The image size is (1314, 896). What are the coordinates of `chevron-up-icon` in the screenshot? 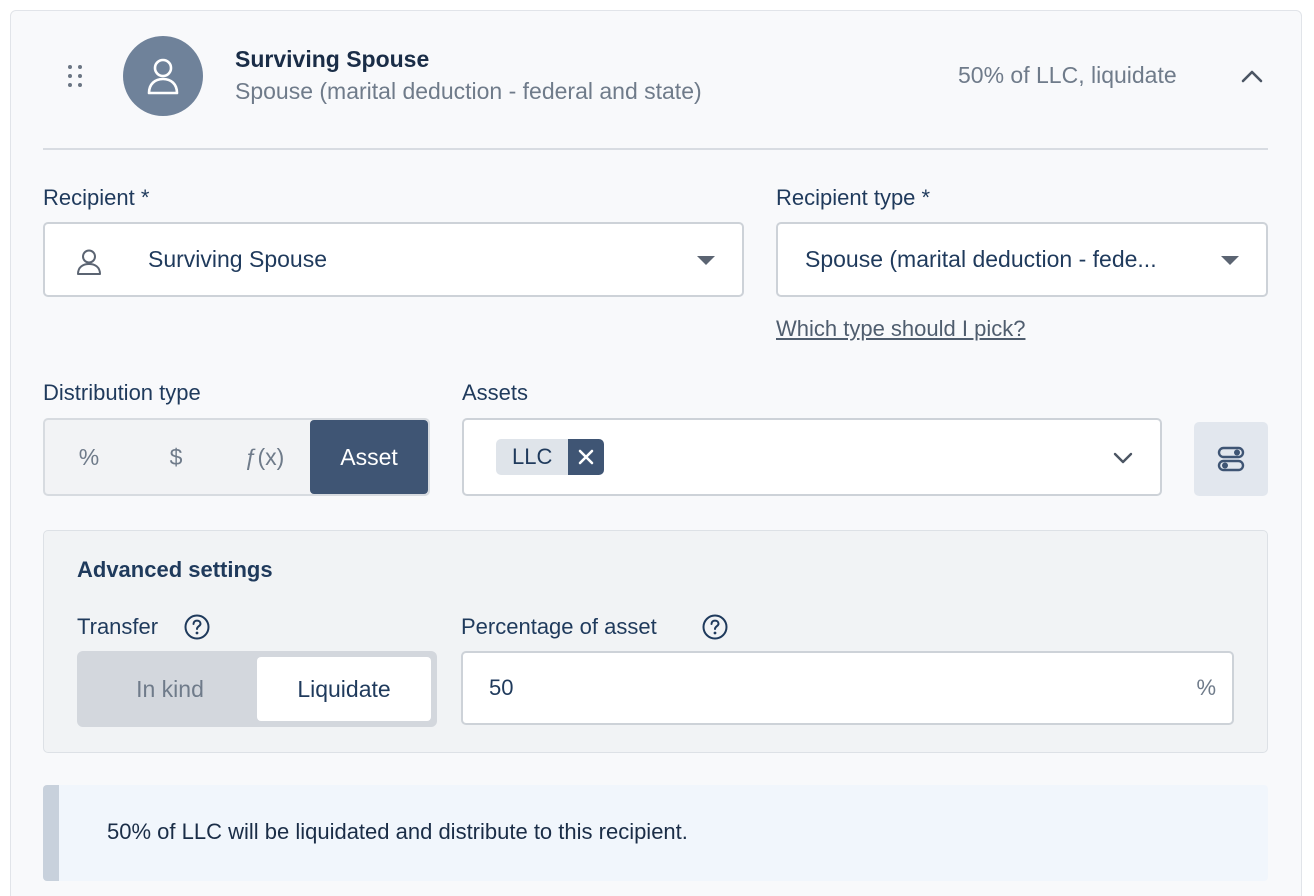 It's located at (1252, 76).